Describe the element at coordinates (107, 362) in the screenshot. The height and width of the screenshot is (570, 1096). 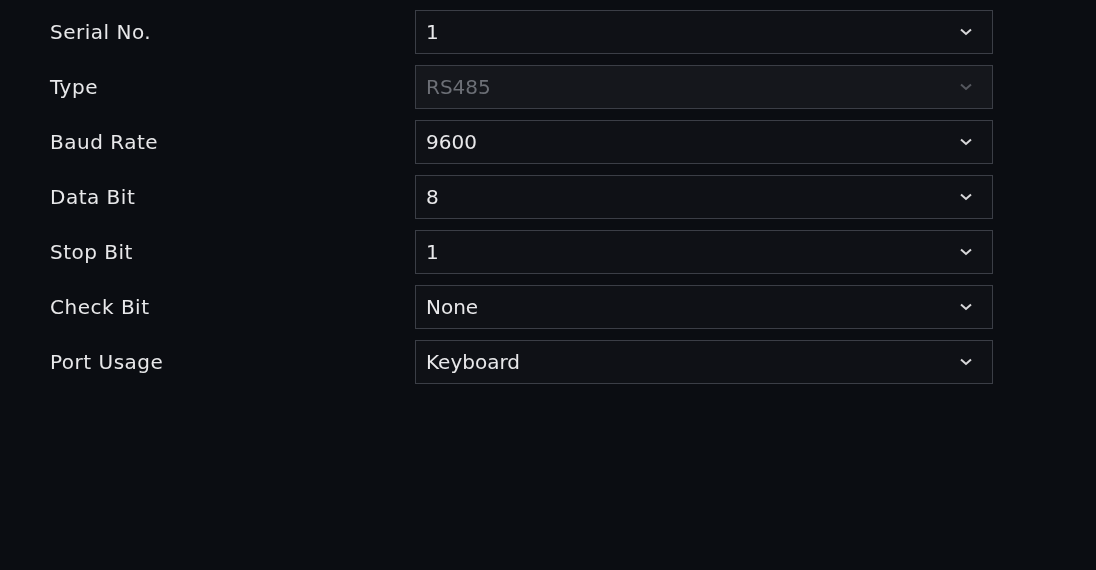
I see `field-label: Port Usage` at that location.